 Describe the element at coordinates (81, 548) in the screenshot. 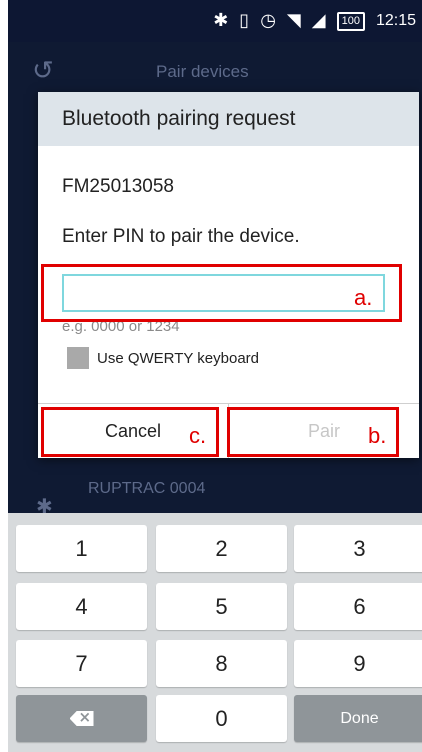

I see `key-1: 1` at that location.